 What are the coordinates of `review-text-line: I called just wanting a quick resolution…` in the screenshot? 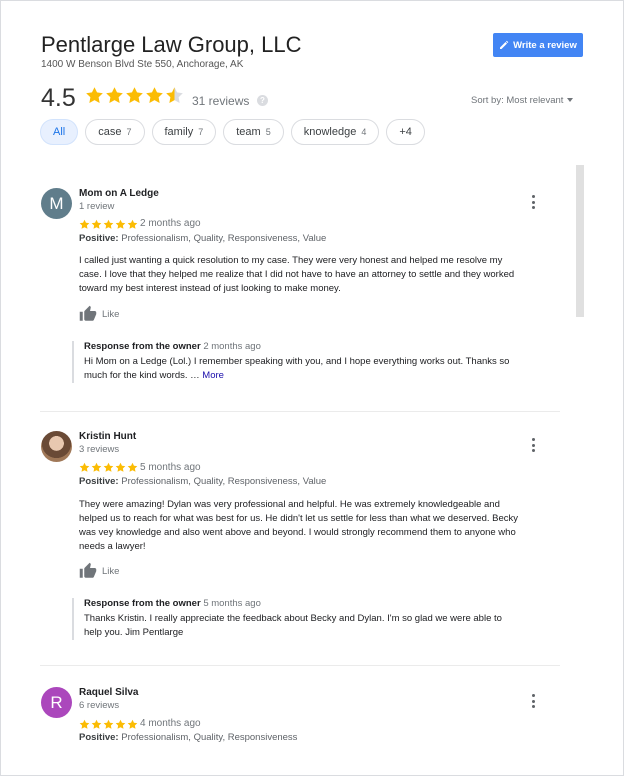 It's located at (291, 260).